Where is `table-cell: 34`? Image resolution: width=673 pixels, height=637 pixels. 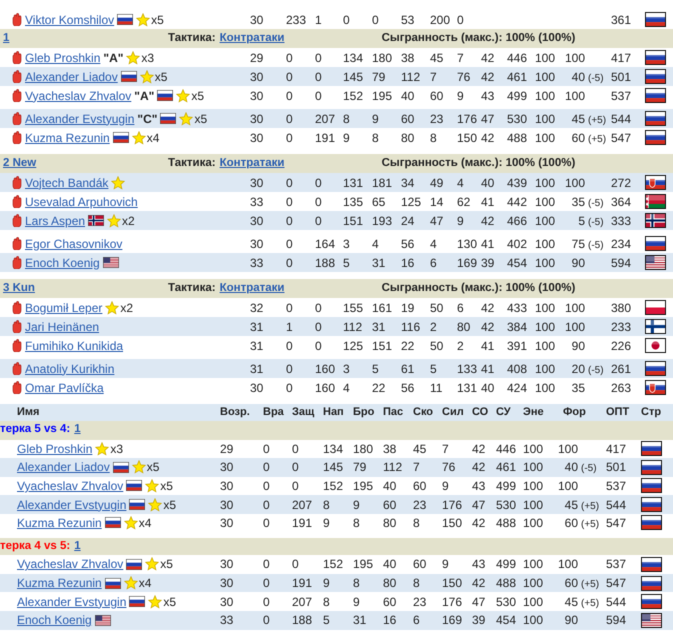 table-cell: 34 is located at coordinates (412, 182).